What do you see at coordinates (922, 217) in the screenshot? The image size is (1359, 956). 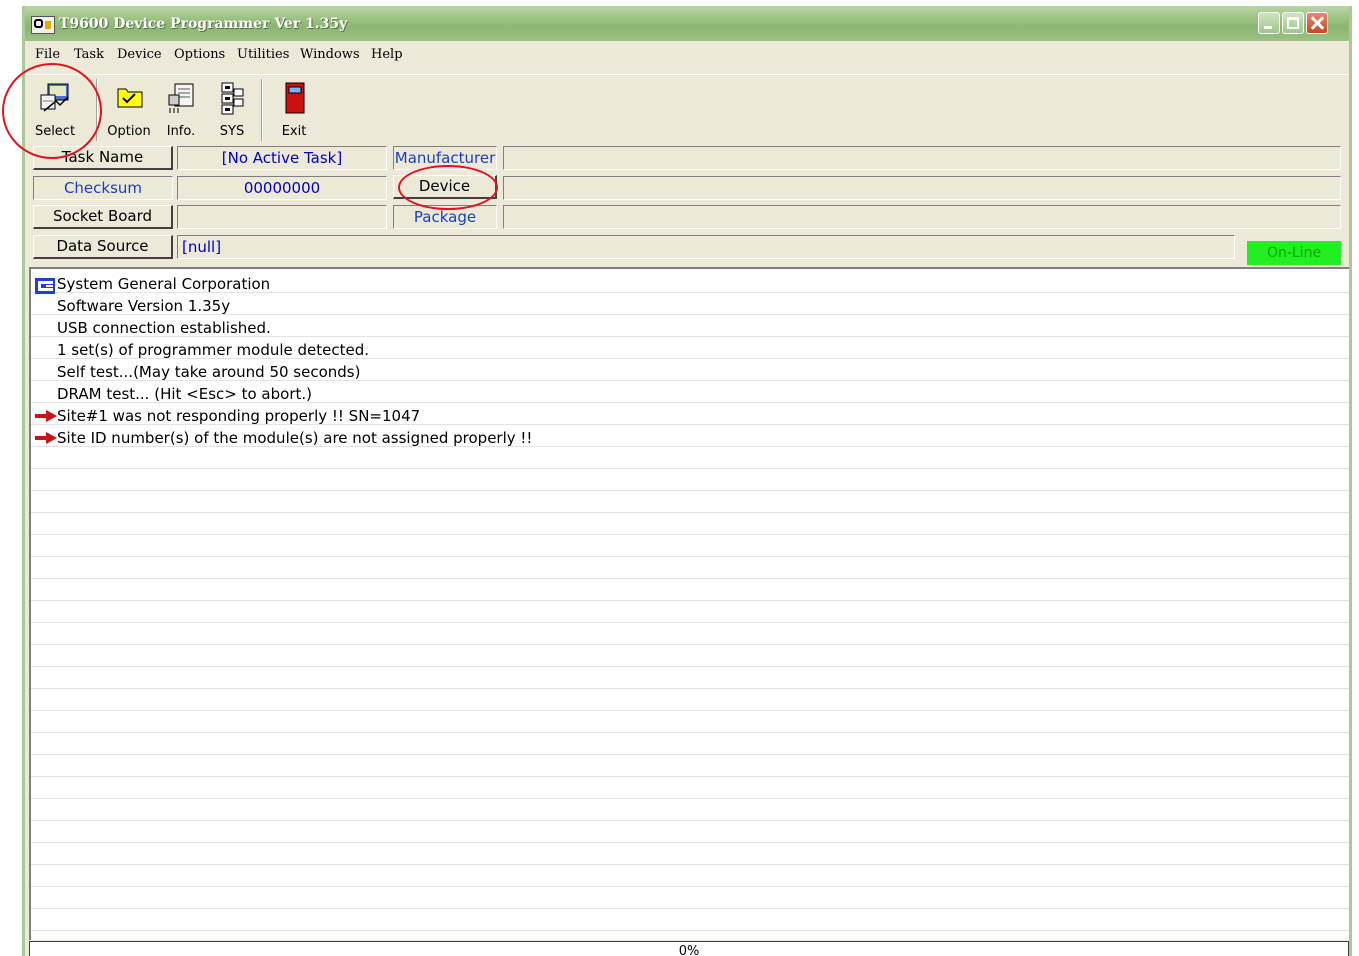 I see `package-field` at bounding box center [922, 217].